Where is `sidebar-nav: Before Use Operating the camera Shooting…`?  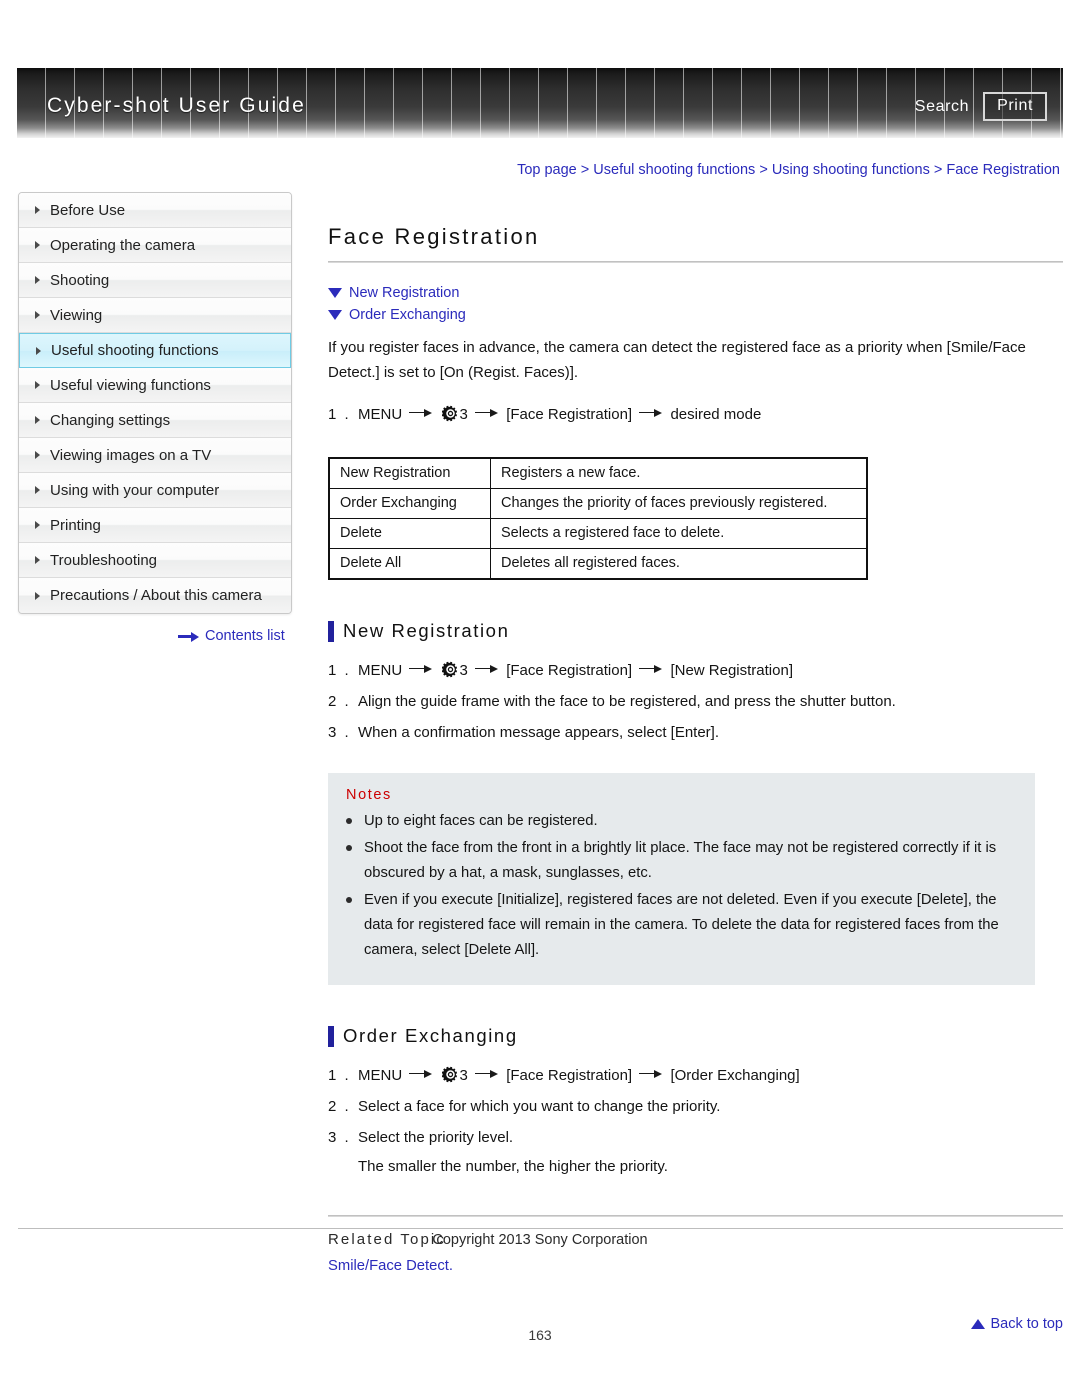
sidebar-nav: Before Use Operating the camera Shooting… is located at coordinates (155, 403).